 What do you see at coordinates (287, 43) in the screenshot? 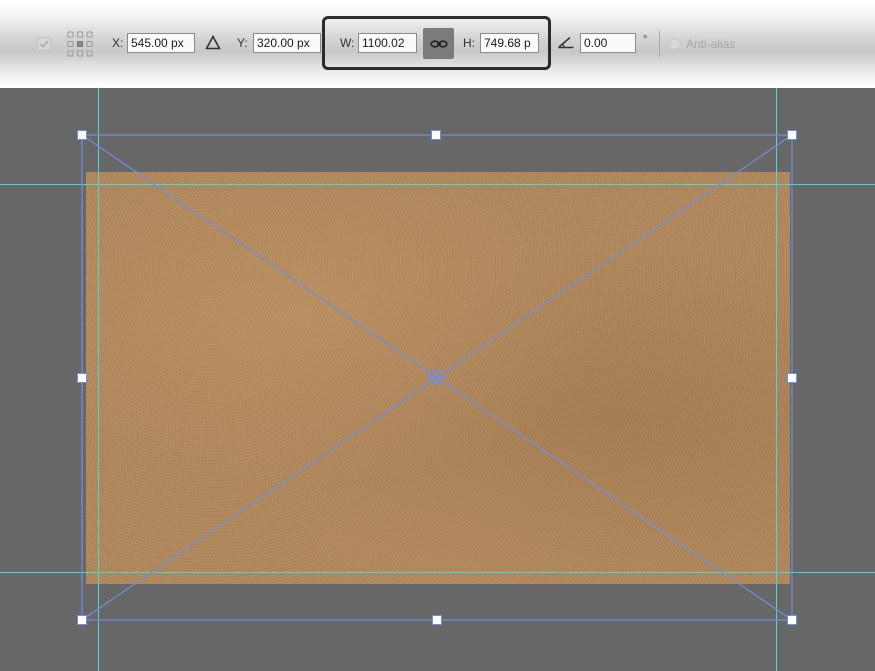
I see `y-position-field: 320.00 px` at bounding box center [287, 43].